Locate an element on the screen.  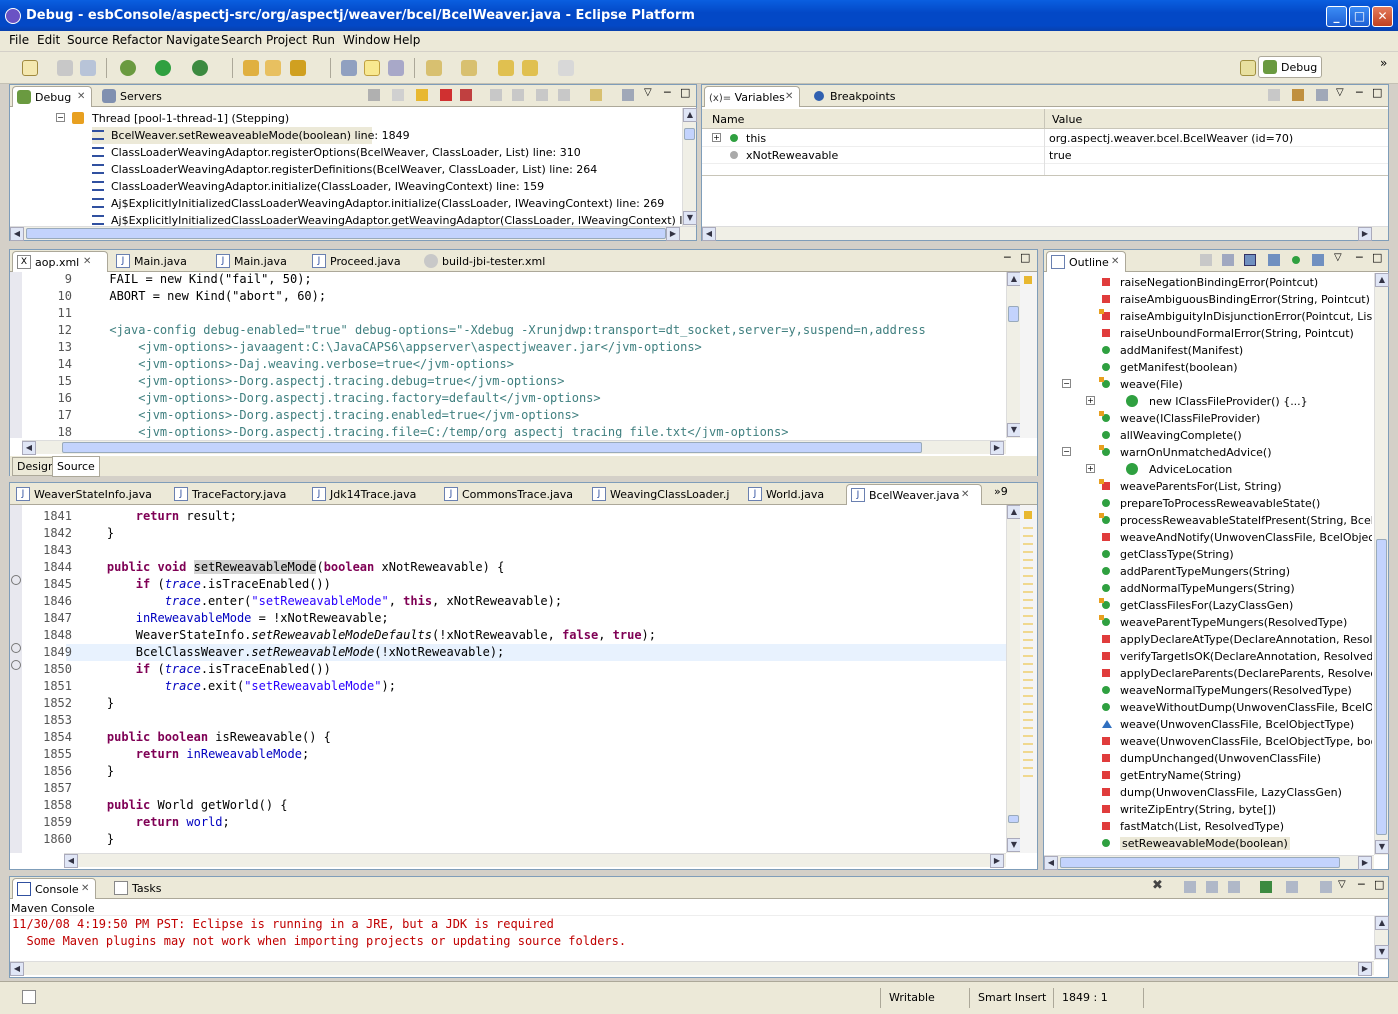
tab-commonstrace-java: J CommonsTrace.java is located at coordinates (514, 494).